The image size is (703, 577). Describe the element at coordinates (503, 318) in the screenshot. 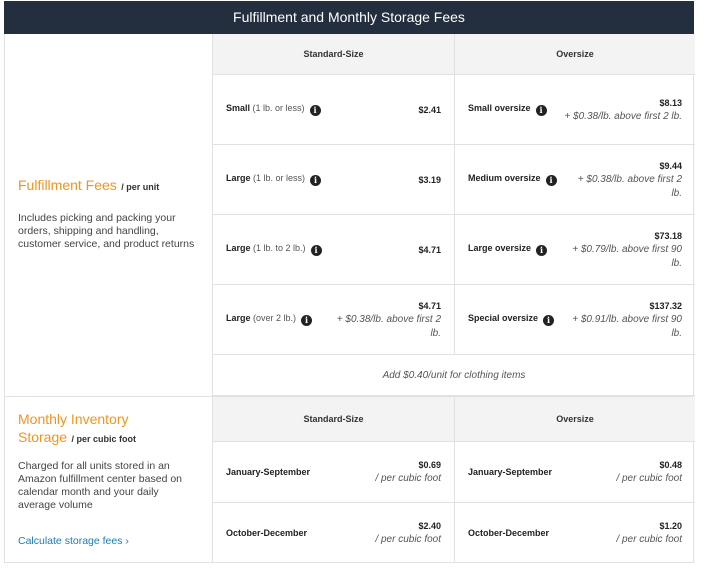

I see `size-name: Special oversize` at that location.